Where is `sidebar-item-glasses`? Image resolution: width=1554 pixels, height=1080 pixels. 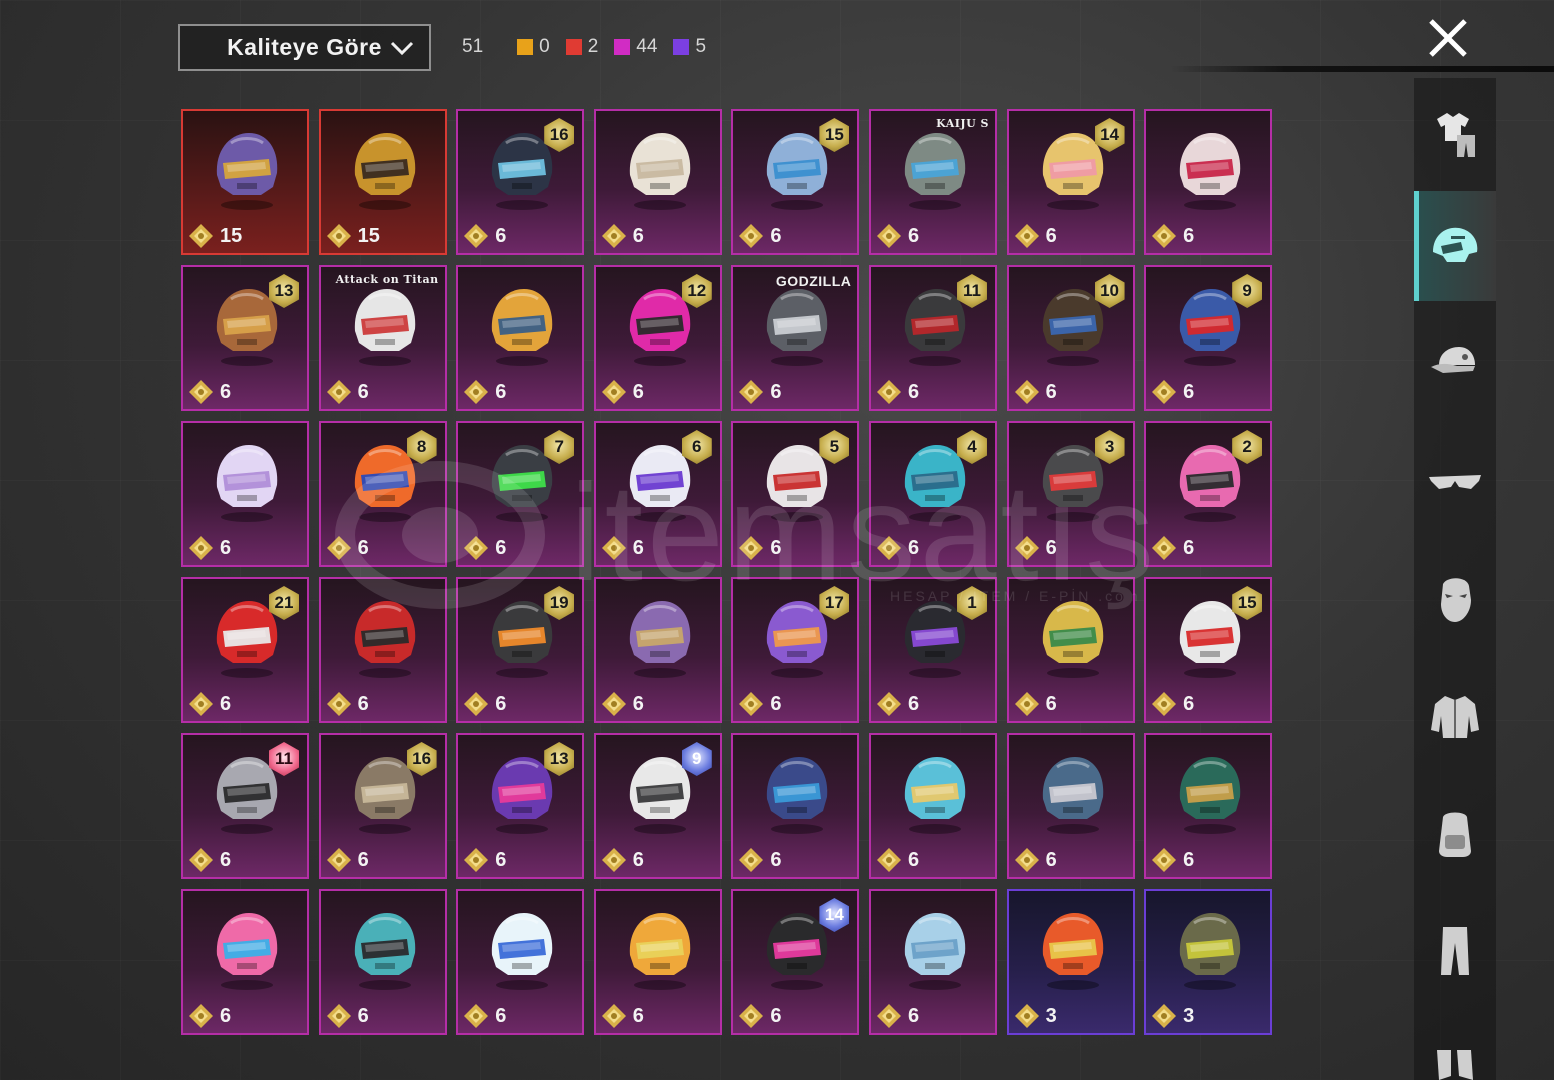
sidebar-item-glasses is located at coordinates (1455, 481).